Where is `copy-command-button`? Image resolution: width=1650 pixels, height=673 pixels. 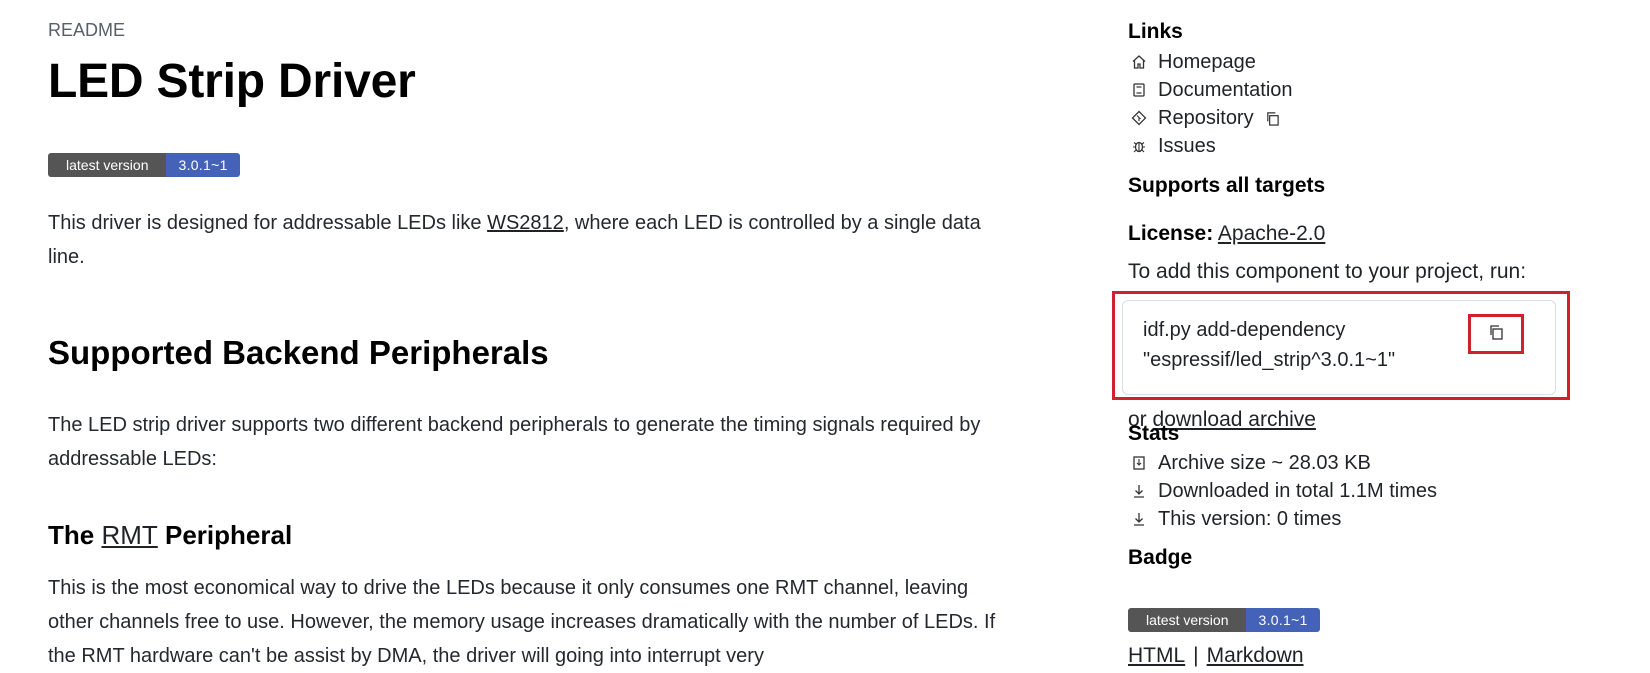
copy-command-button is located at coordinates (1496, 334).